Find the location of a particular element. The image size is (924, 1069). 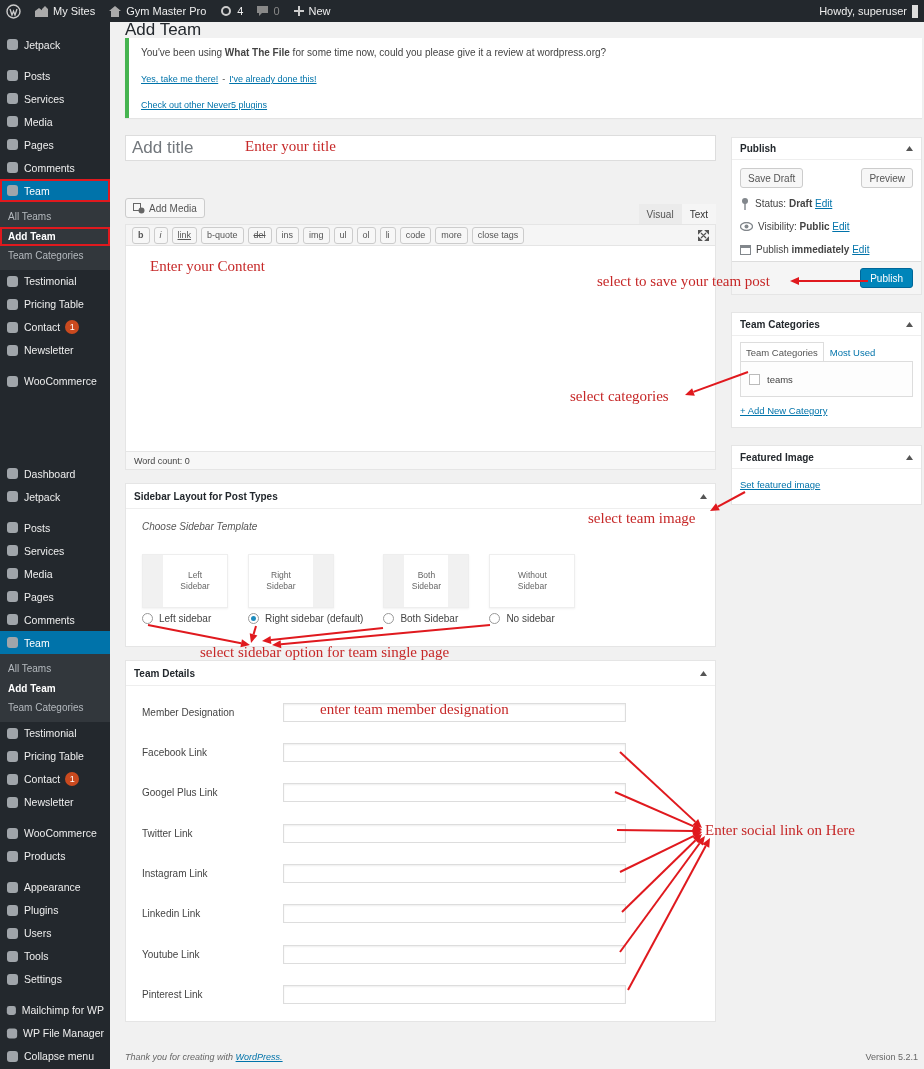

featured-image-link: Set featured image is located at coordinates (780, 484).